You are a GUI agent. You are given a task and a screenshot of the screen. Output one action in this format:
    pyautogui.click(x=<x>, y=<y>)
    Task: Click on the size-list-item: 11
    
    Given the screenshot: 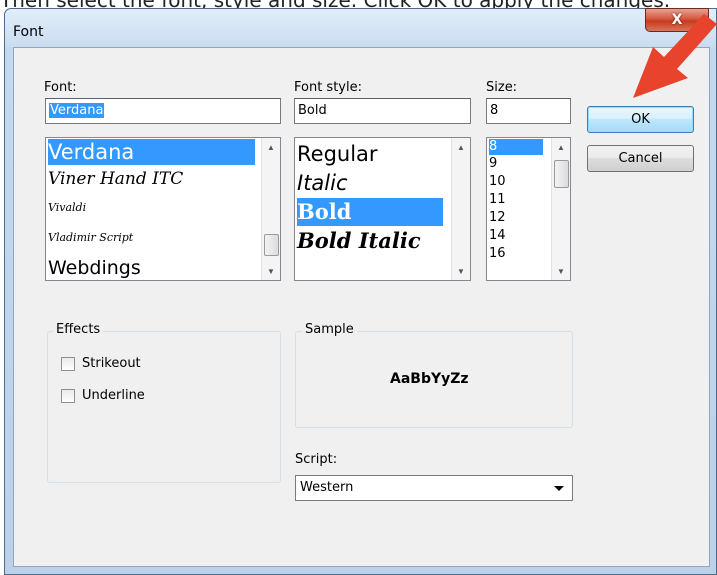 What is the action you would take?
    pyautogui.click(x=497, y=200)
    